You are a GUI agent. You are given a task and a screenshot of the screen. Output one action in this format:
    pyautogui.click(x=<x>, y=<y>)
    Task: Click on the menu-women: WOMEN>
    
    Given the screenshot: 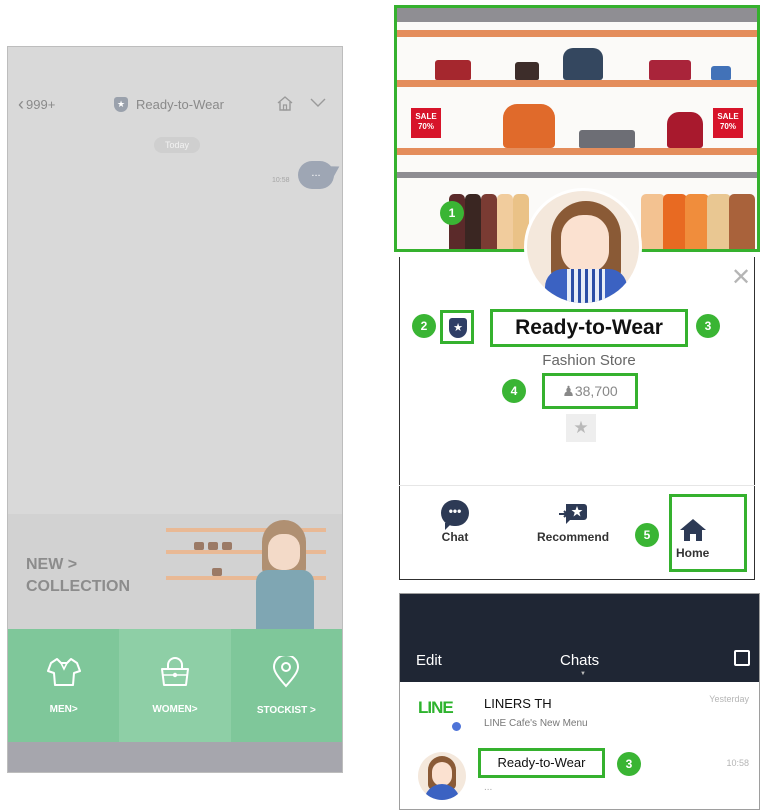 What is the action you would take?
    pyautogui.click(x=175, y=685)
    